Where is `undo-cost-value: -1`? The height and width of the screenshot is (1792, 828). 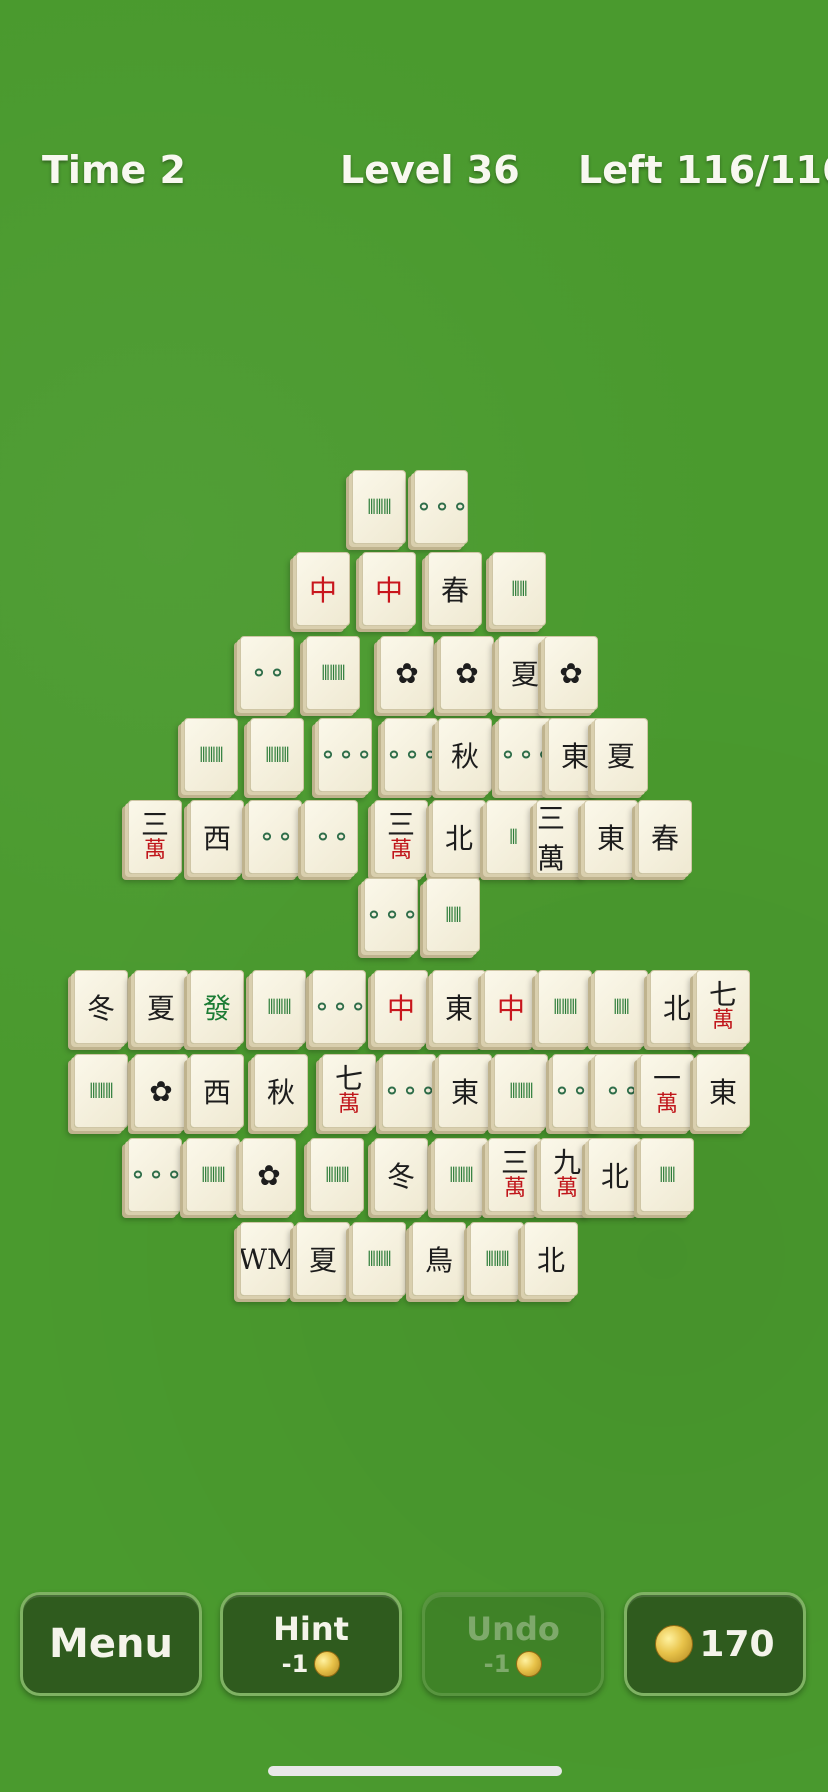
undo-cost-value: -1 is located at coordinates (497, 1664).